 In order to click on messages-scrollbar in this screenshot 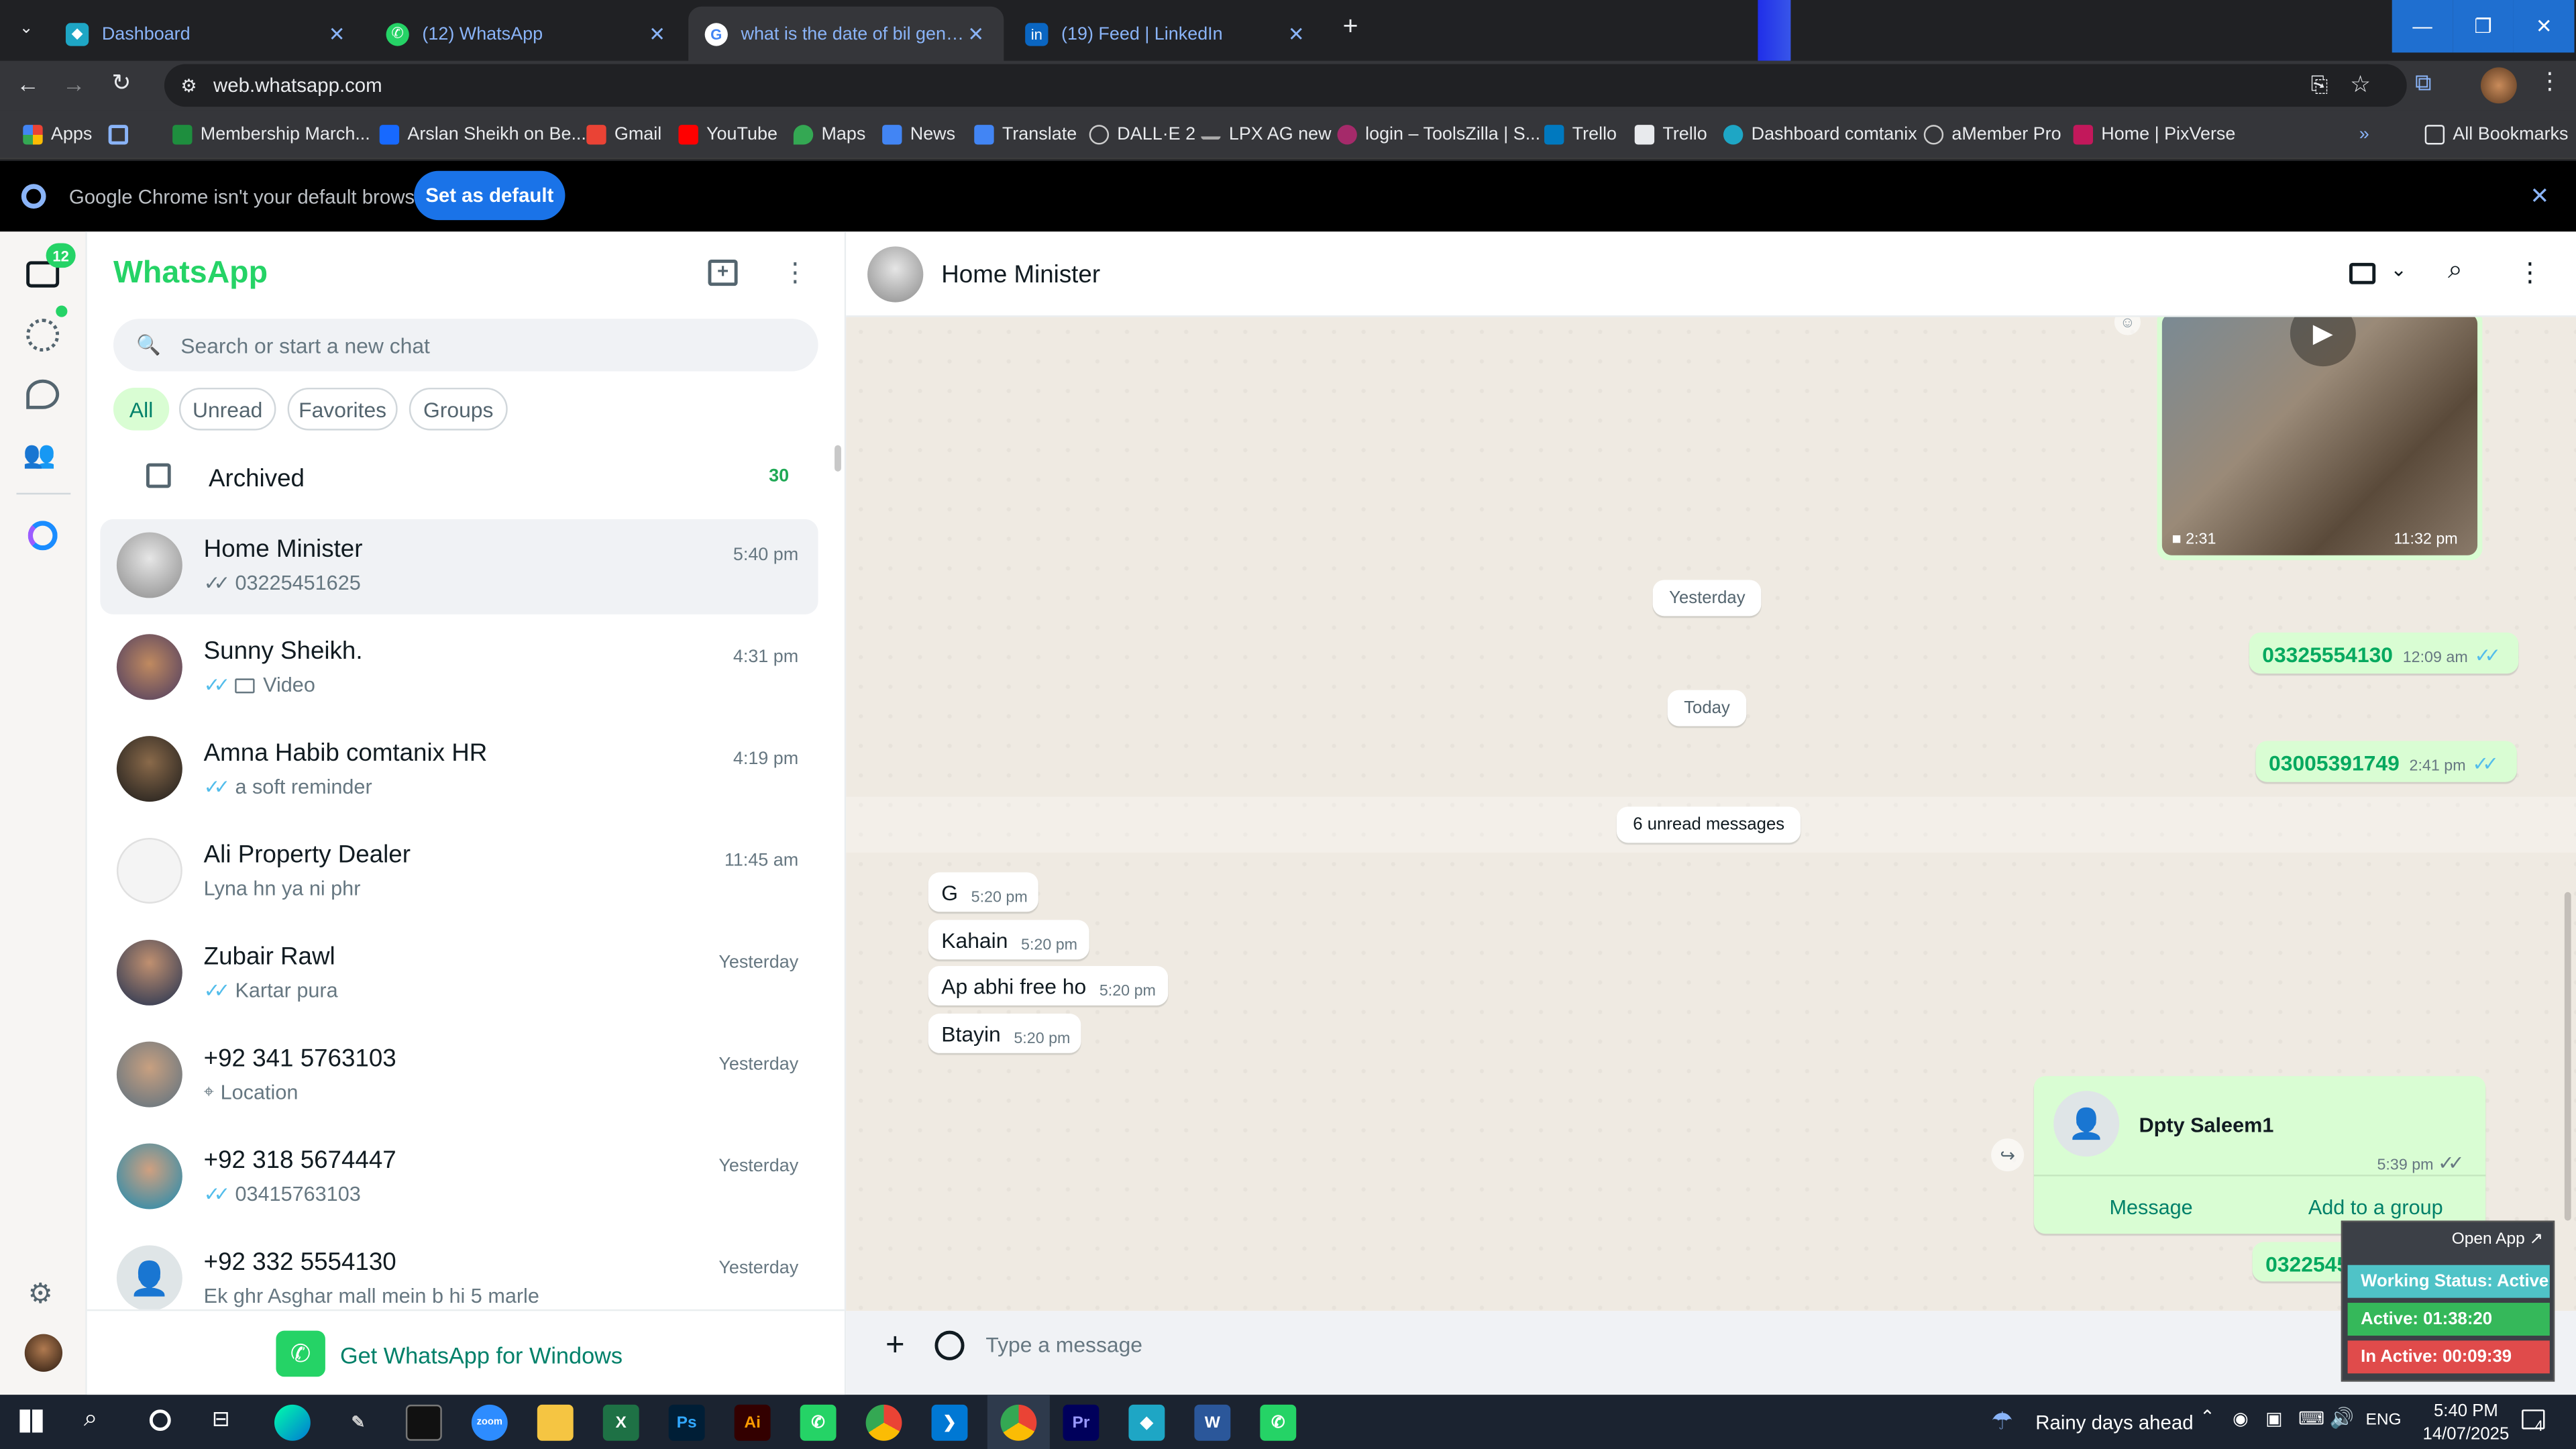, I will do `click(2567, 1056)`.